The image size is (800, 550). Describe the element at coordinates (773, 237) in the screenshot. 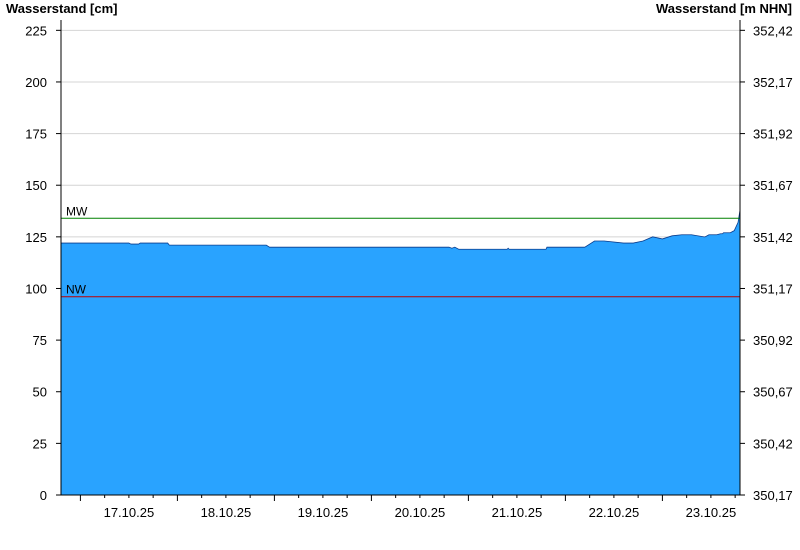

I see `y-tick-label-right: 351,42` at that location.